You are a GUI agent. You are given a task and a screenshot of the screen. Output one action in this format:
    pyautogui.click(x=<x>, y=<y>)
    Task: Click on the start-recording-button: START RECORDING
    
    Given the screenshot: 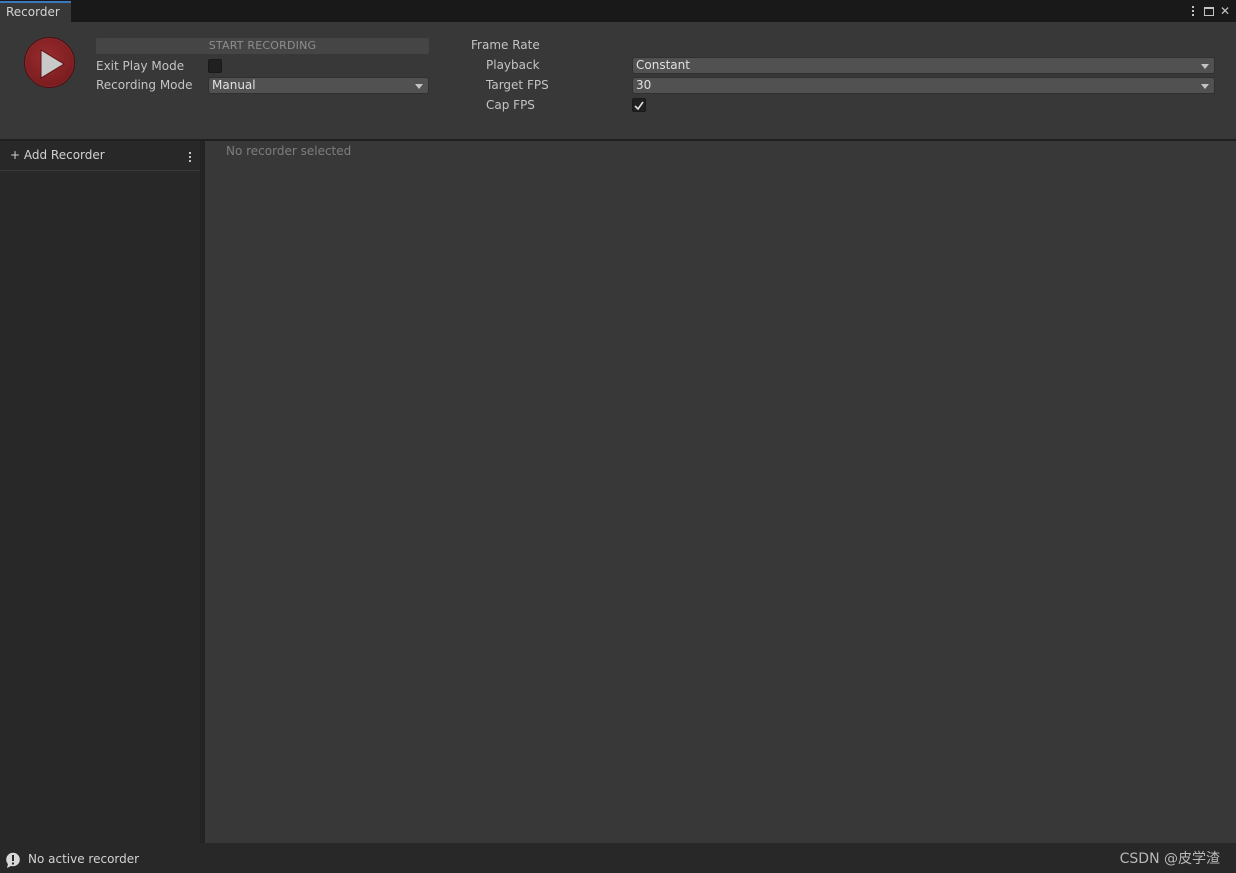 What is the action you would take?
    pyautogui.click(x=262, y=46)
    